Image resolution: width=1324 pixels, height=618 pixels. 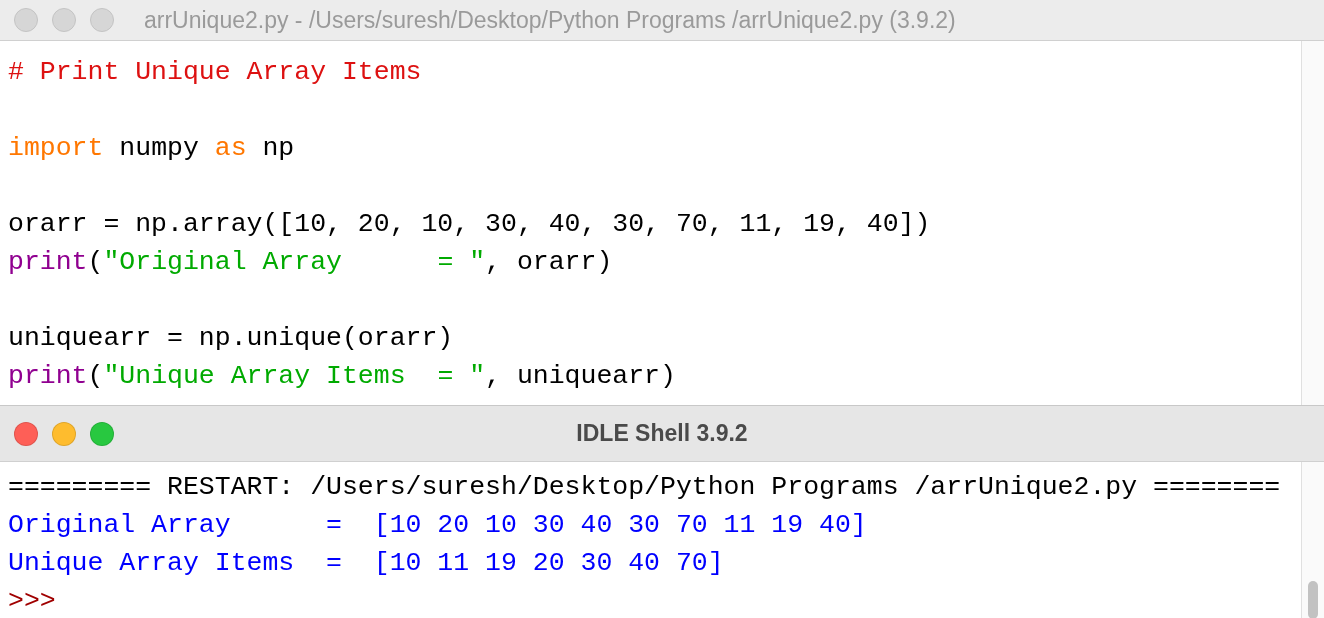 What do you see at coordinates (366, 563) in the screenshot?
I see `output-line: Unique Array Items = [10 11 19 20 30 40 70]` at bounding box center [366, 563].